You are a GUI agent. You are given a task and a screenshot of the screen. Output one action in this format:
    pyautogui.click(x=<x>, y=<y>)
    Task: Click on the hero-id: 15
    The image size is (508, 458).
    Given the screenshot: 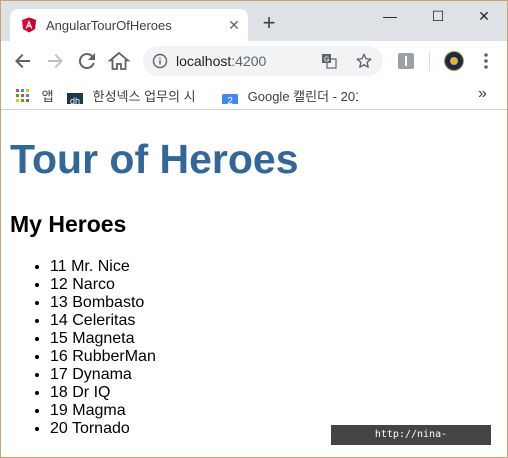 What is the action you would take?
    pyautogui.click(x=59, y=338)
    